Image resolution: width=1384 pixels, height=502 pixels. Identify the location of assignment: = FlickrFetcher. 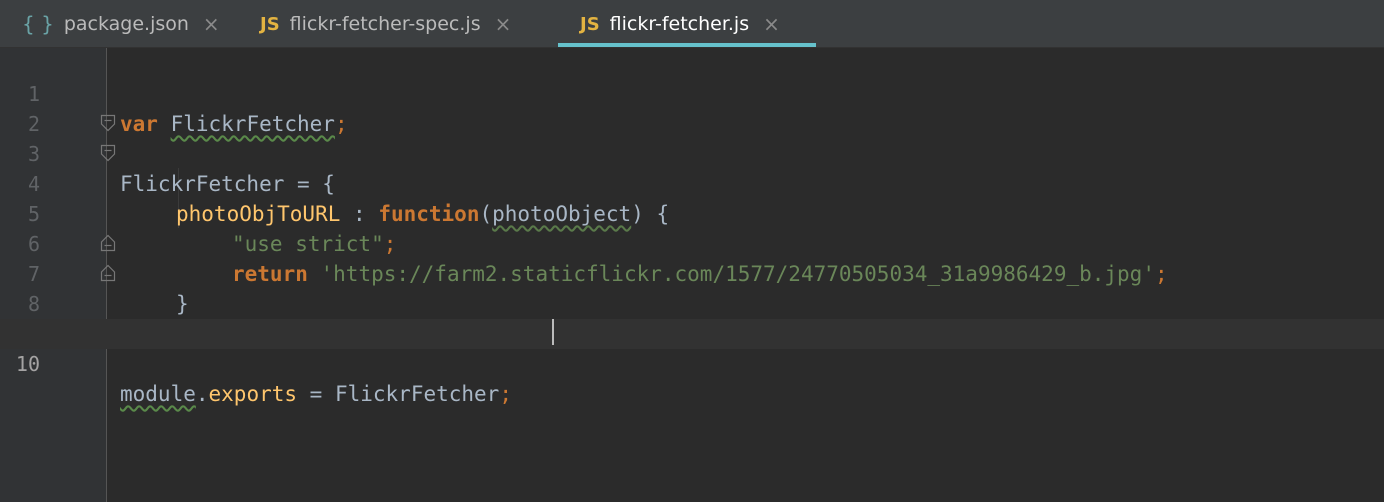
(398, 394).